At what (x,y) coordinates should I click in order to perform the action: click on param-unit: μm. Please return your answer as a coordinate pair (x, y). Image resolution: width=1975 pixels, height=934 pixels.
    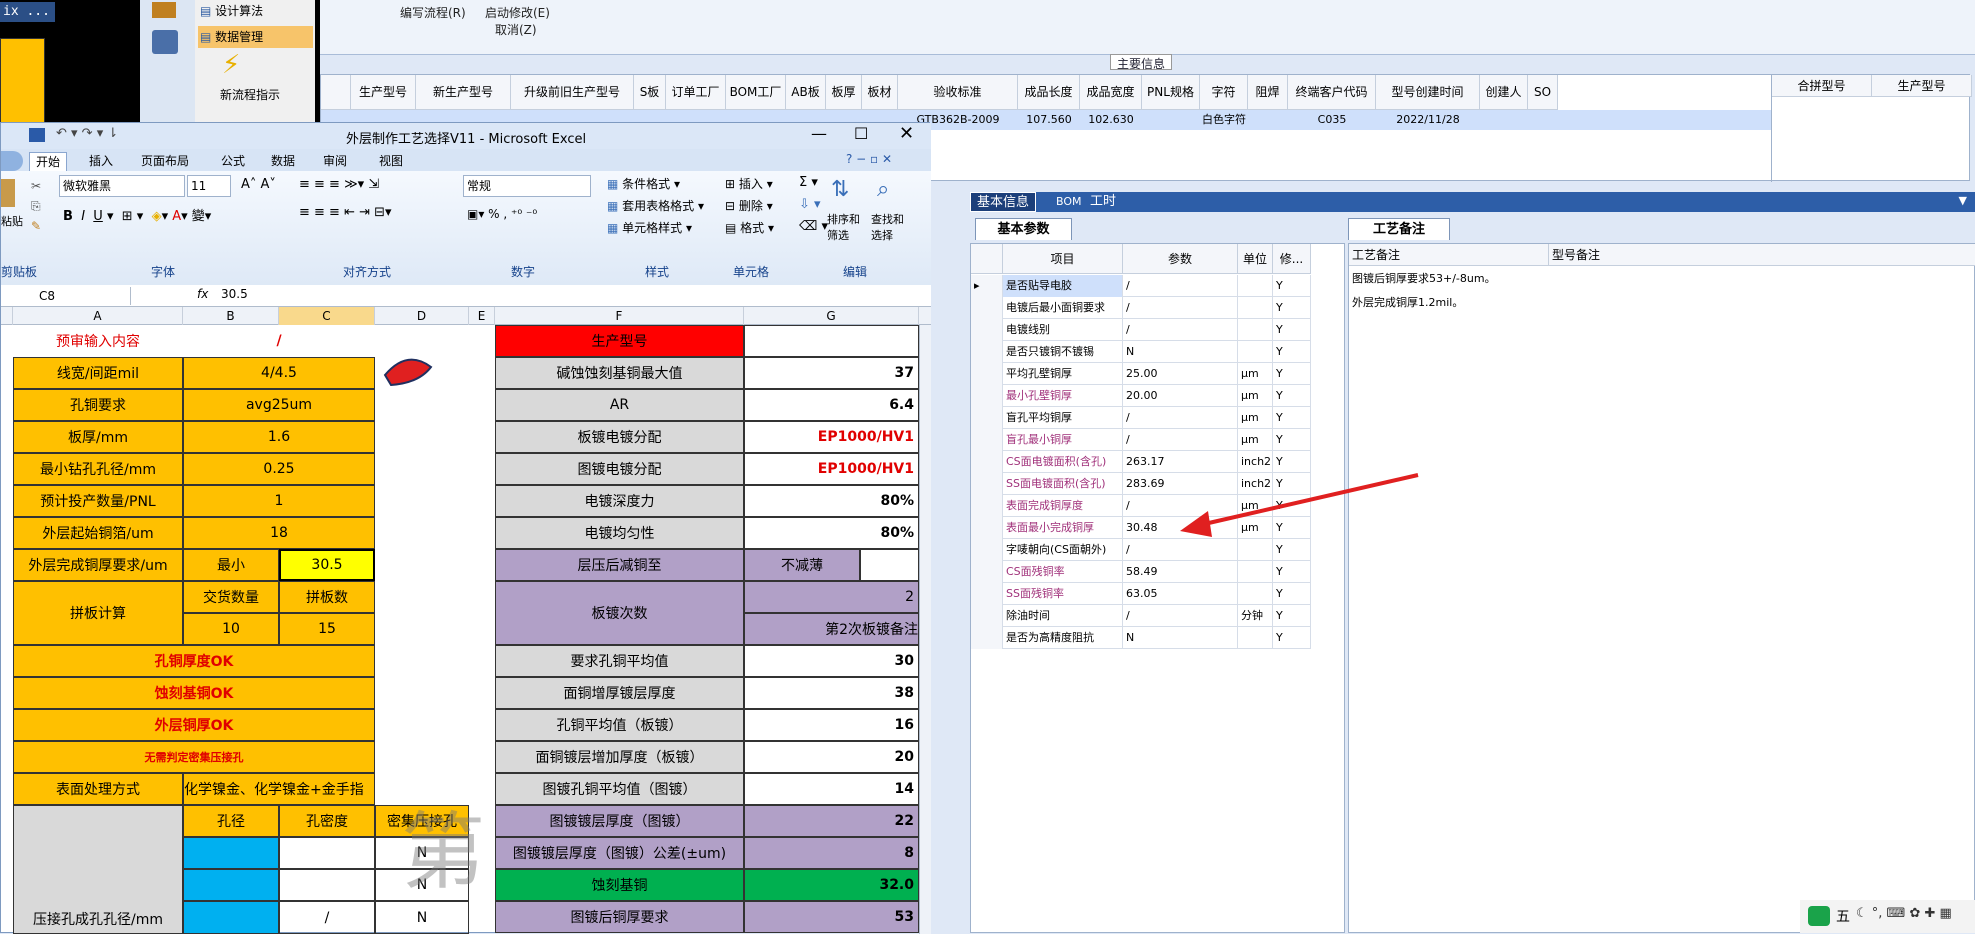
    Looking at the image, I should click on (1255, 396).